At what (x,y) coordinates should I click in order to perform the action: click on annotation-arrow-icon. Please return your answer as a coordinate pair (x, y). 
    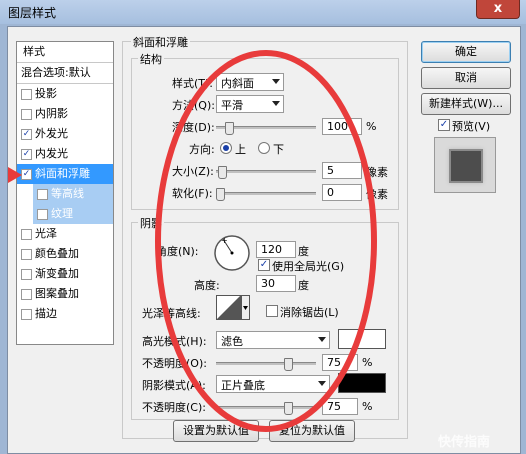
    Looking at the image, I should click on (15, 175).